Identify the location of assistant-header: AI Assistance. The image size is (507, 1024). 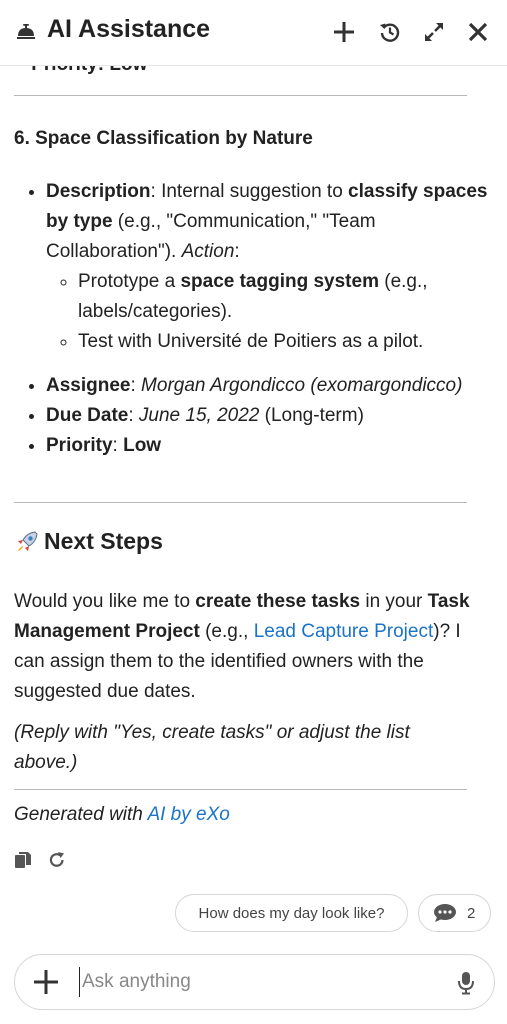
(253, 33).